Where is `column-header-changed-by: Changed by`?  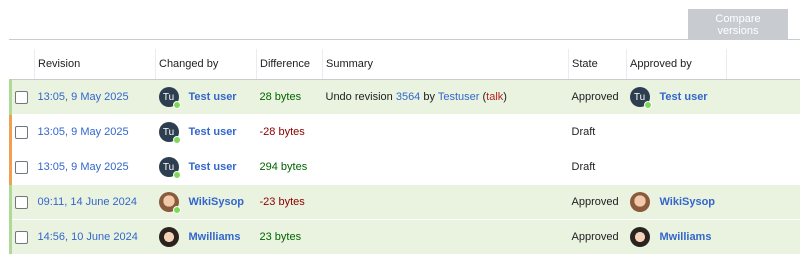
column-header-changed-by: Changed by is located at coordinates (206, 64).